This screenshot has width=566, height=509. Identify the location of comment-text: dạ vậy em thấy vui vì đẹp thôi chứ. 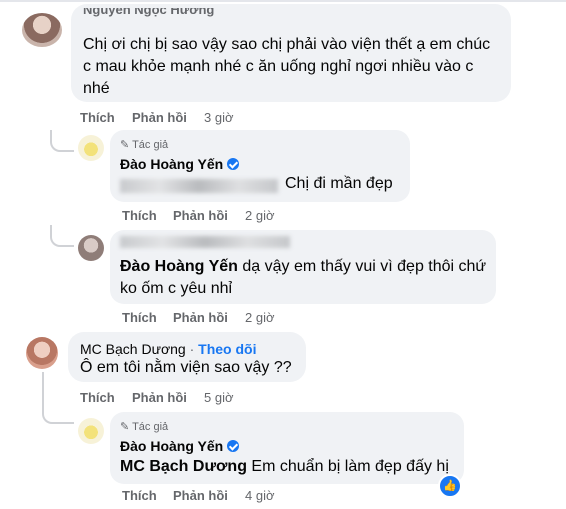
(364, 266).